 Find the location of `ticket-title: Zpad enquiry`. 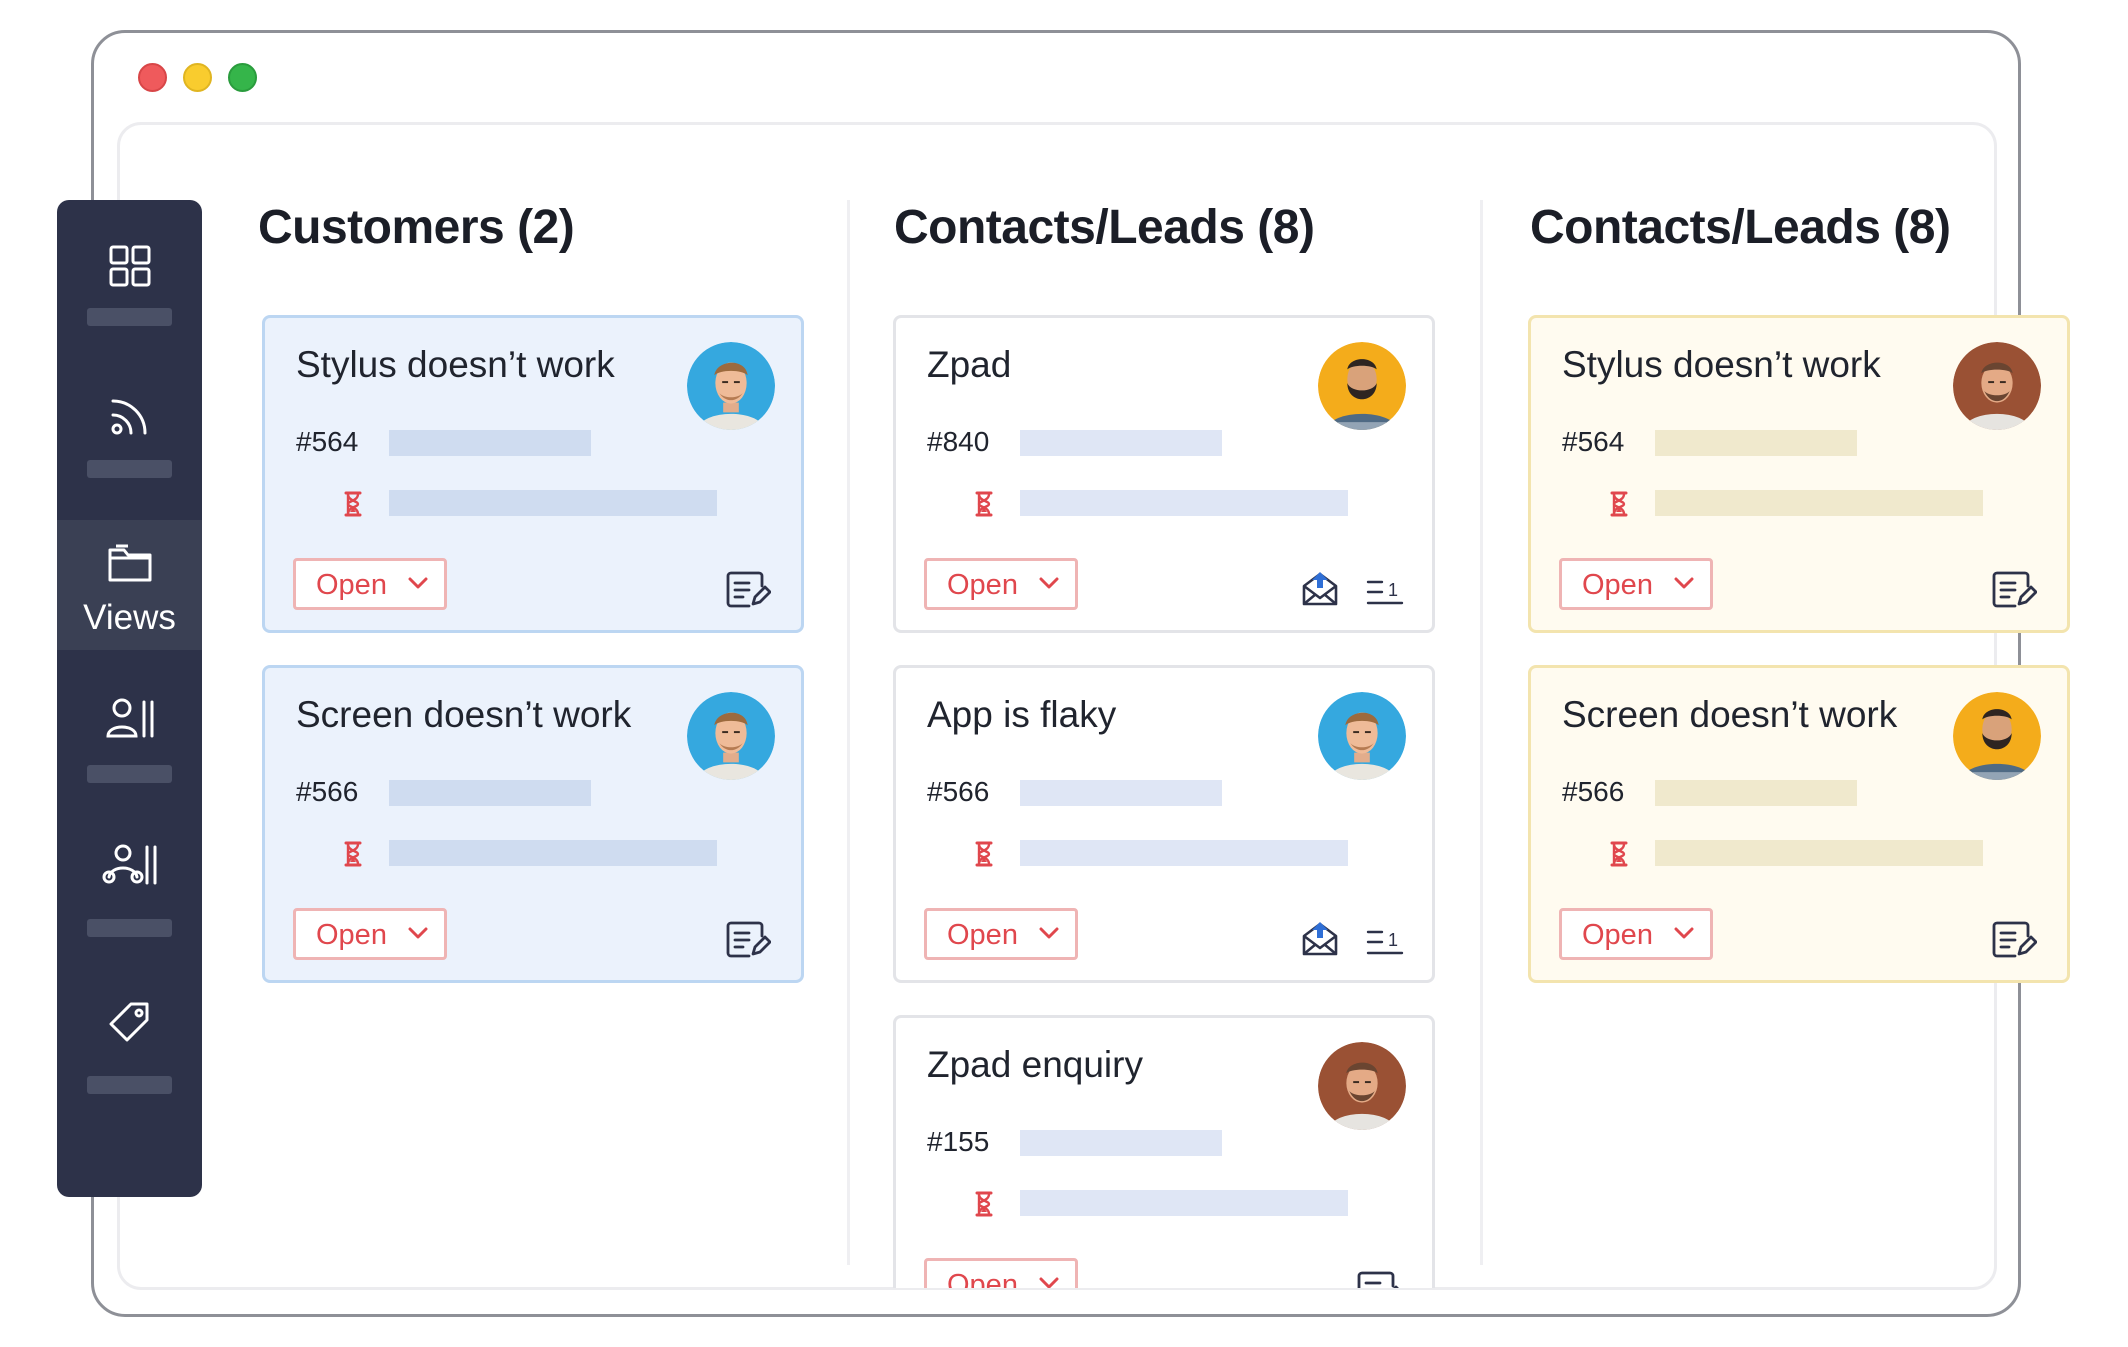

ticket-title: Zpad enquiry is located at coordinates (1035, 1064).